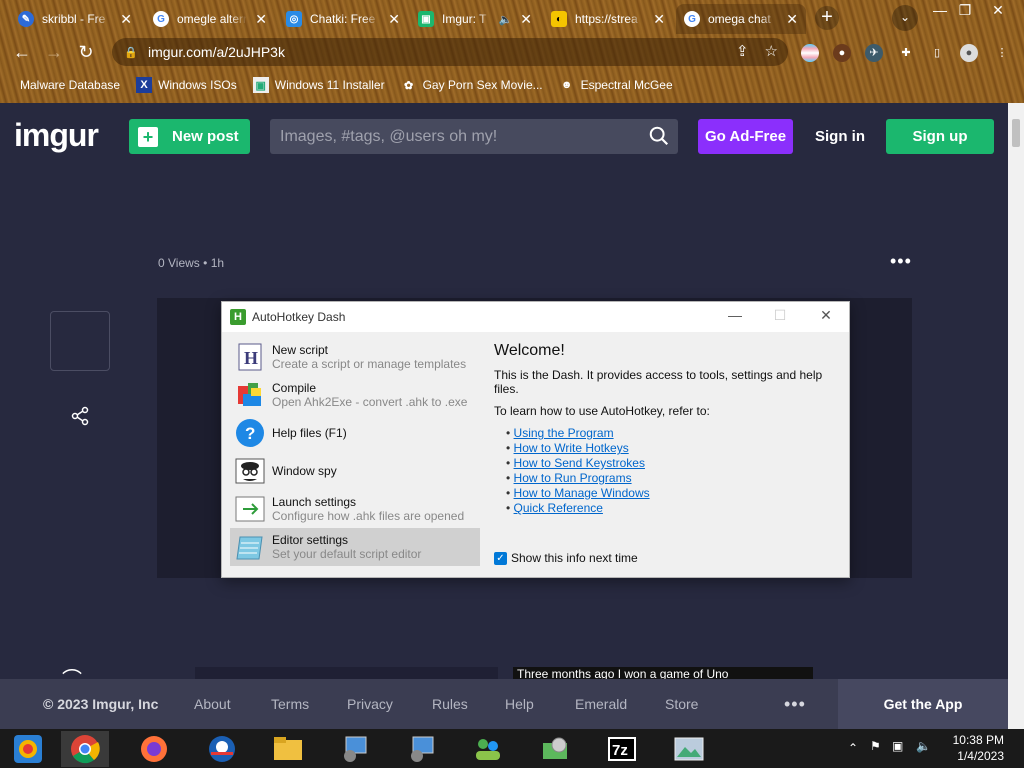 This screenshot has height=768, width=1024. I want to click on footer-link-help: Help, so click(519, 704).